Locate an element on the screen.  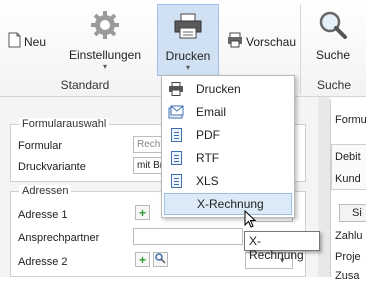
group-label-suche: Suche is located at coordinates (334, 85).